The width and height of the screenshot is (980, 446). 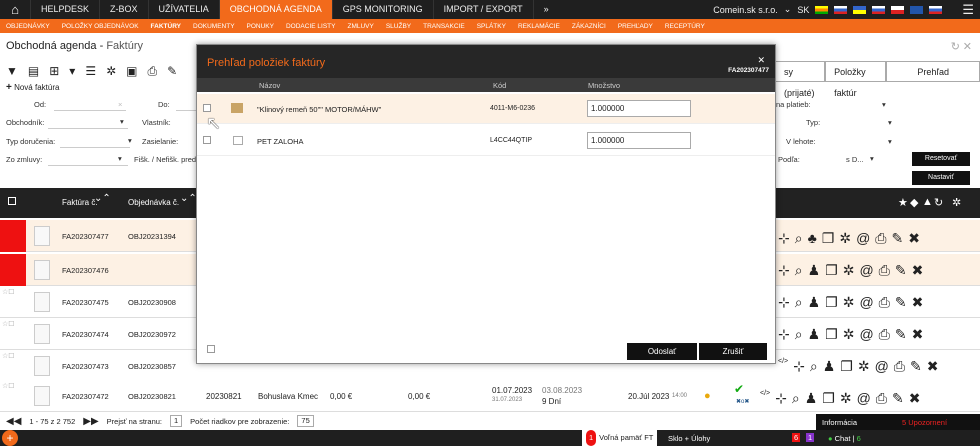 What do you see at coordinates (186, 104) in the screenshot?
I see `date-to-input` at bounding box center [186, 104].